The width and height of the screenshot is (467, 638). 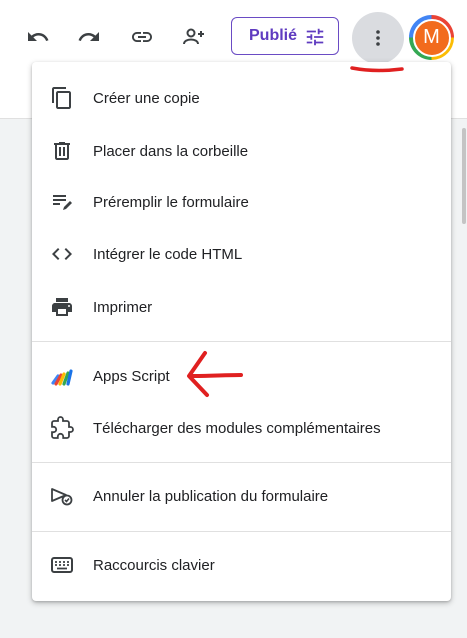 What do you see at coordinates (171, 151) in the screenshot?
I see `menu-item-label: Placer dans la corbeille` at bounding box center [171, 151].